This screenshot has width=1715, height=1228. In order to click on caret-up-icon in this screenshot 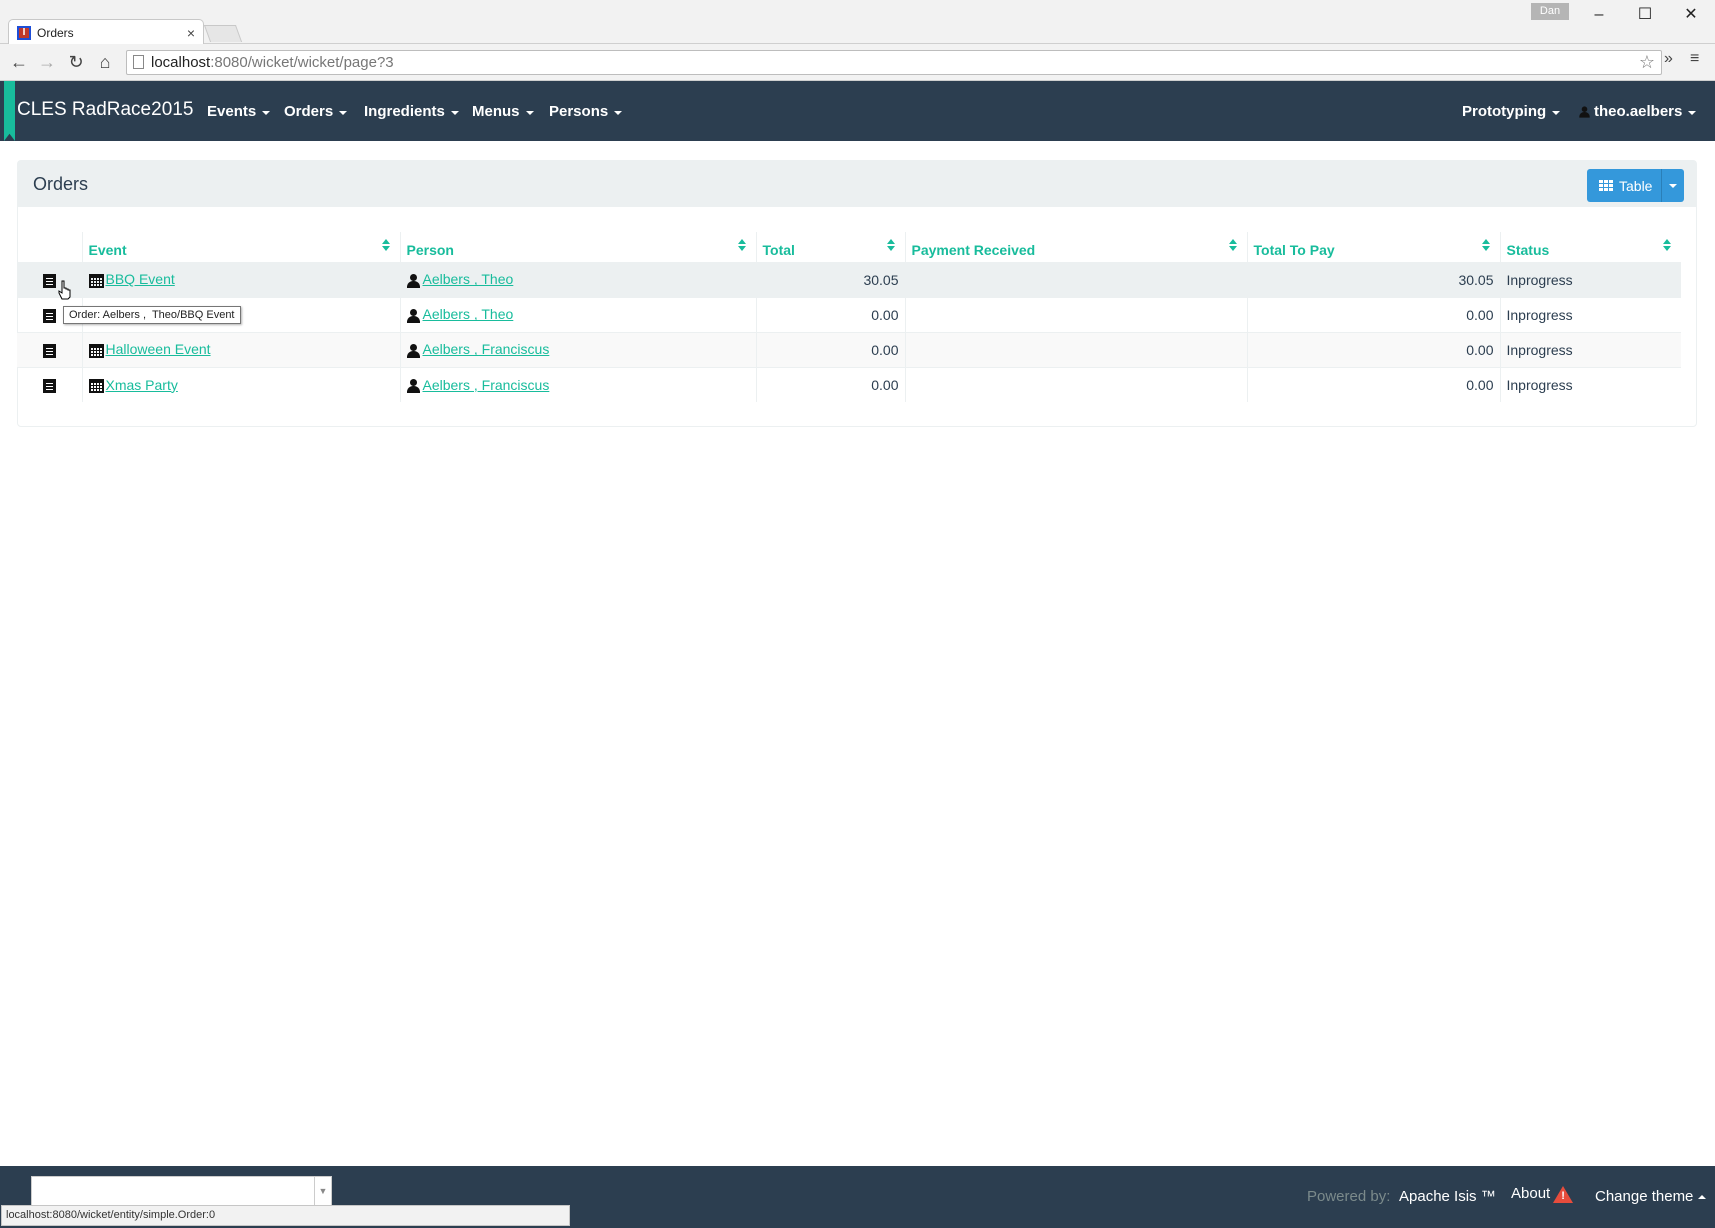, I will do `click(1702, 1197)`.